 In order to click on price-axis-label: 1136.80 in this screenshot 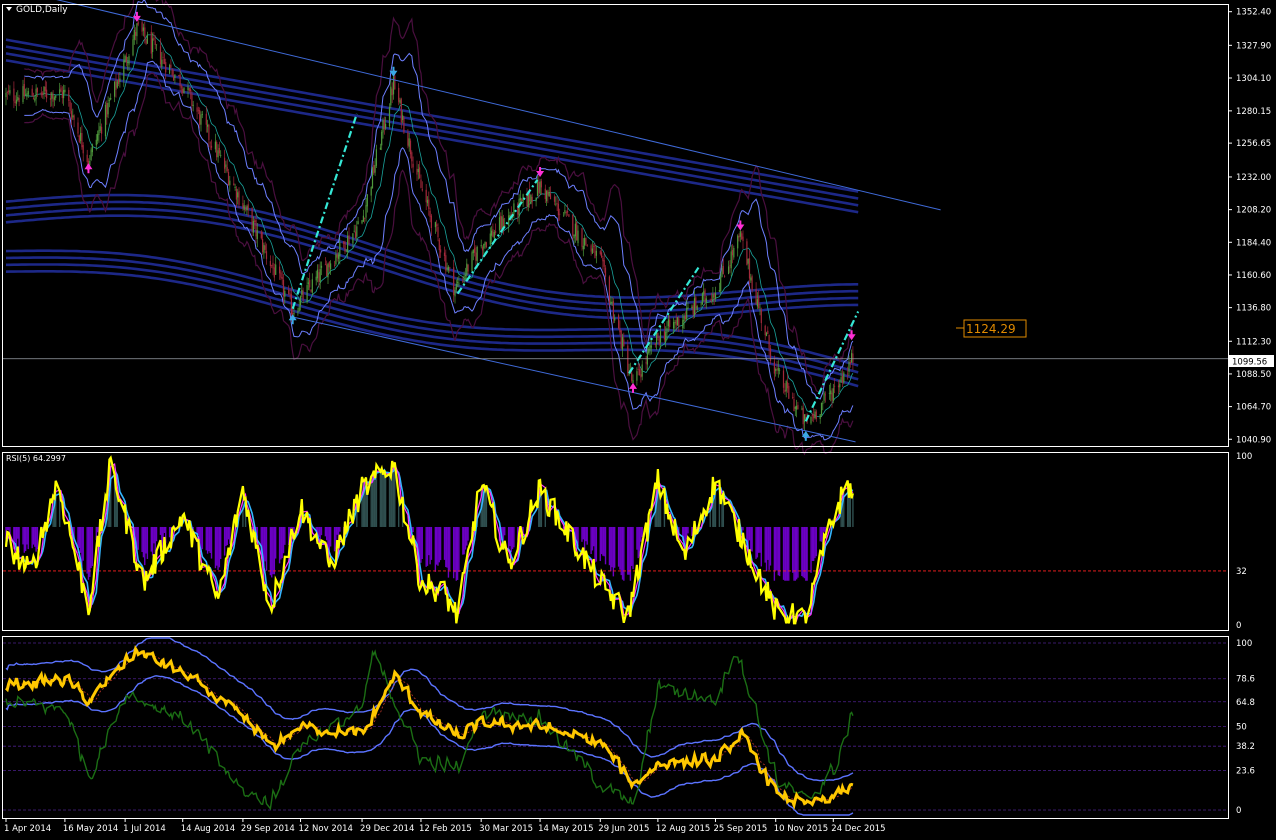, I will do `click(1253, 309)`.